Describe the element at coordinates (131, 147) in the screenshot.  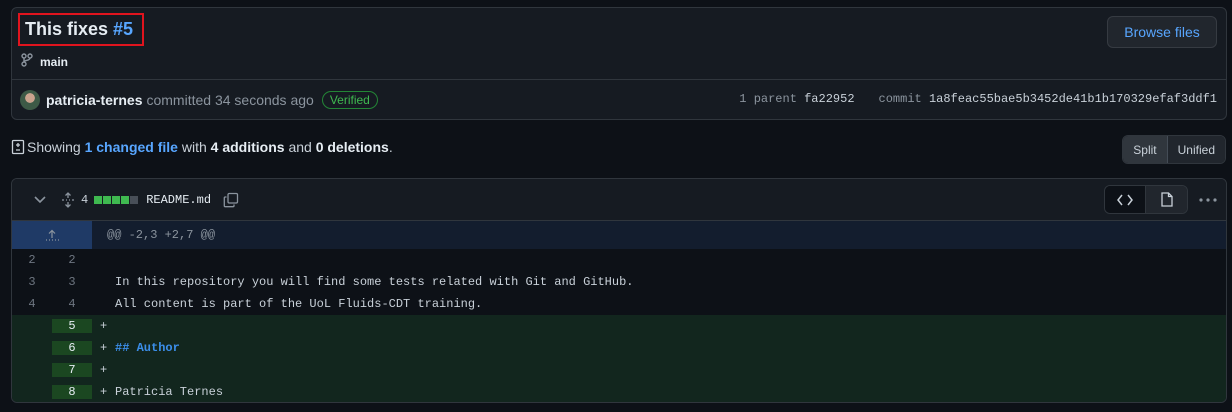
I see `changed-files-link: 1 changed file` at that location.